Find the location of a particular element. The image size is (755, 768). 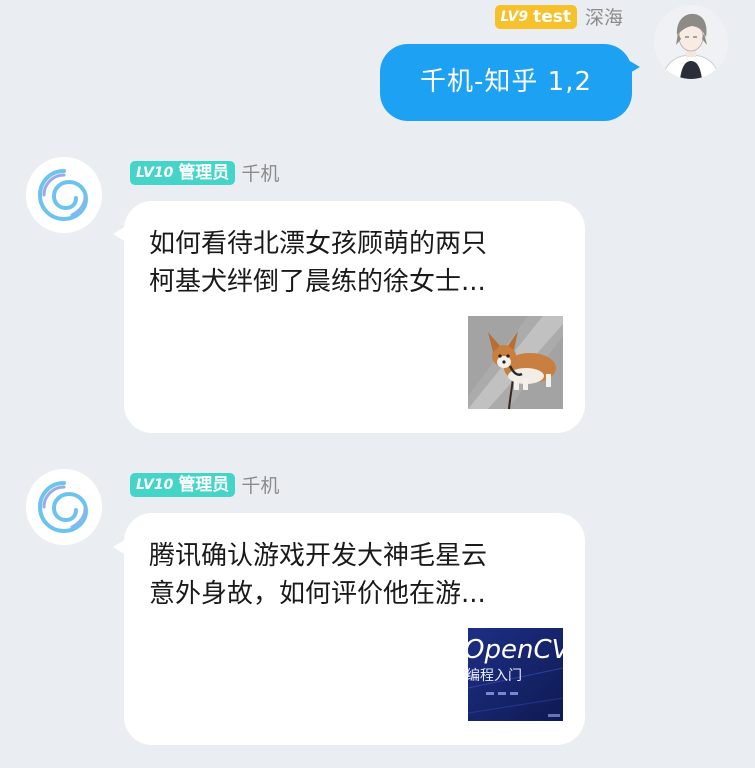

level-badge: LV9 test is located at coordinates (535, 16).